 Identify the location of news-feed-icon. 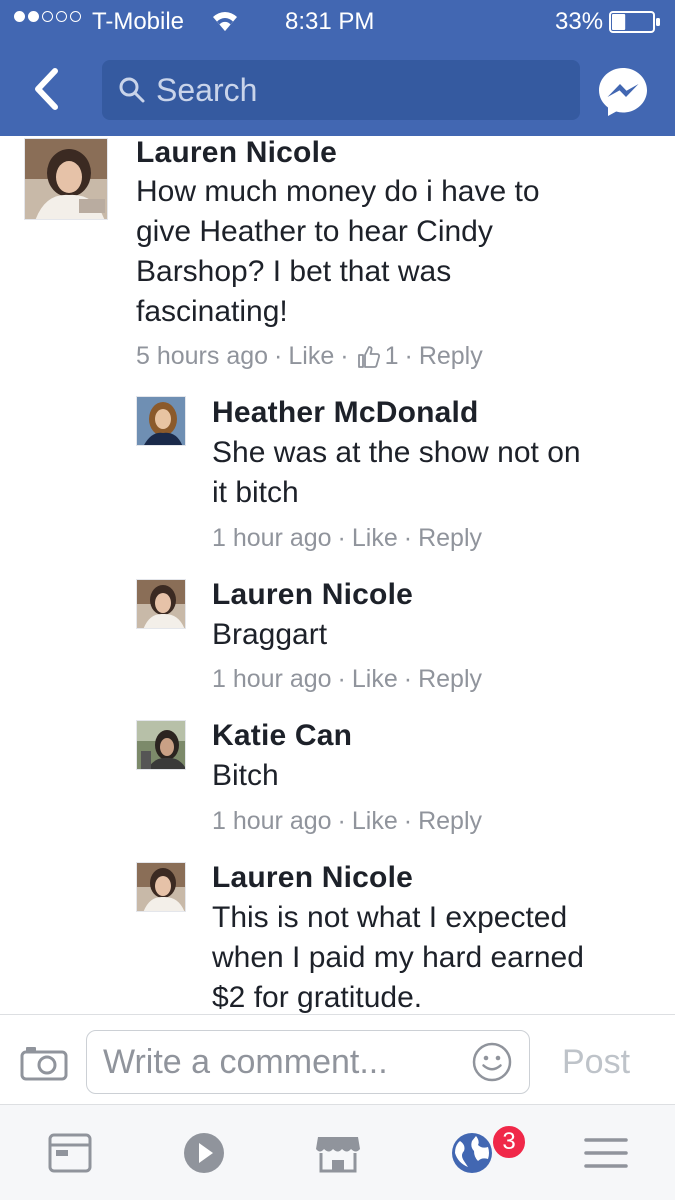
(70, 1153).